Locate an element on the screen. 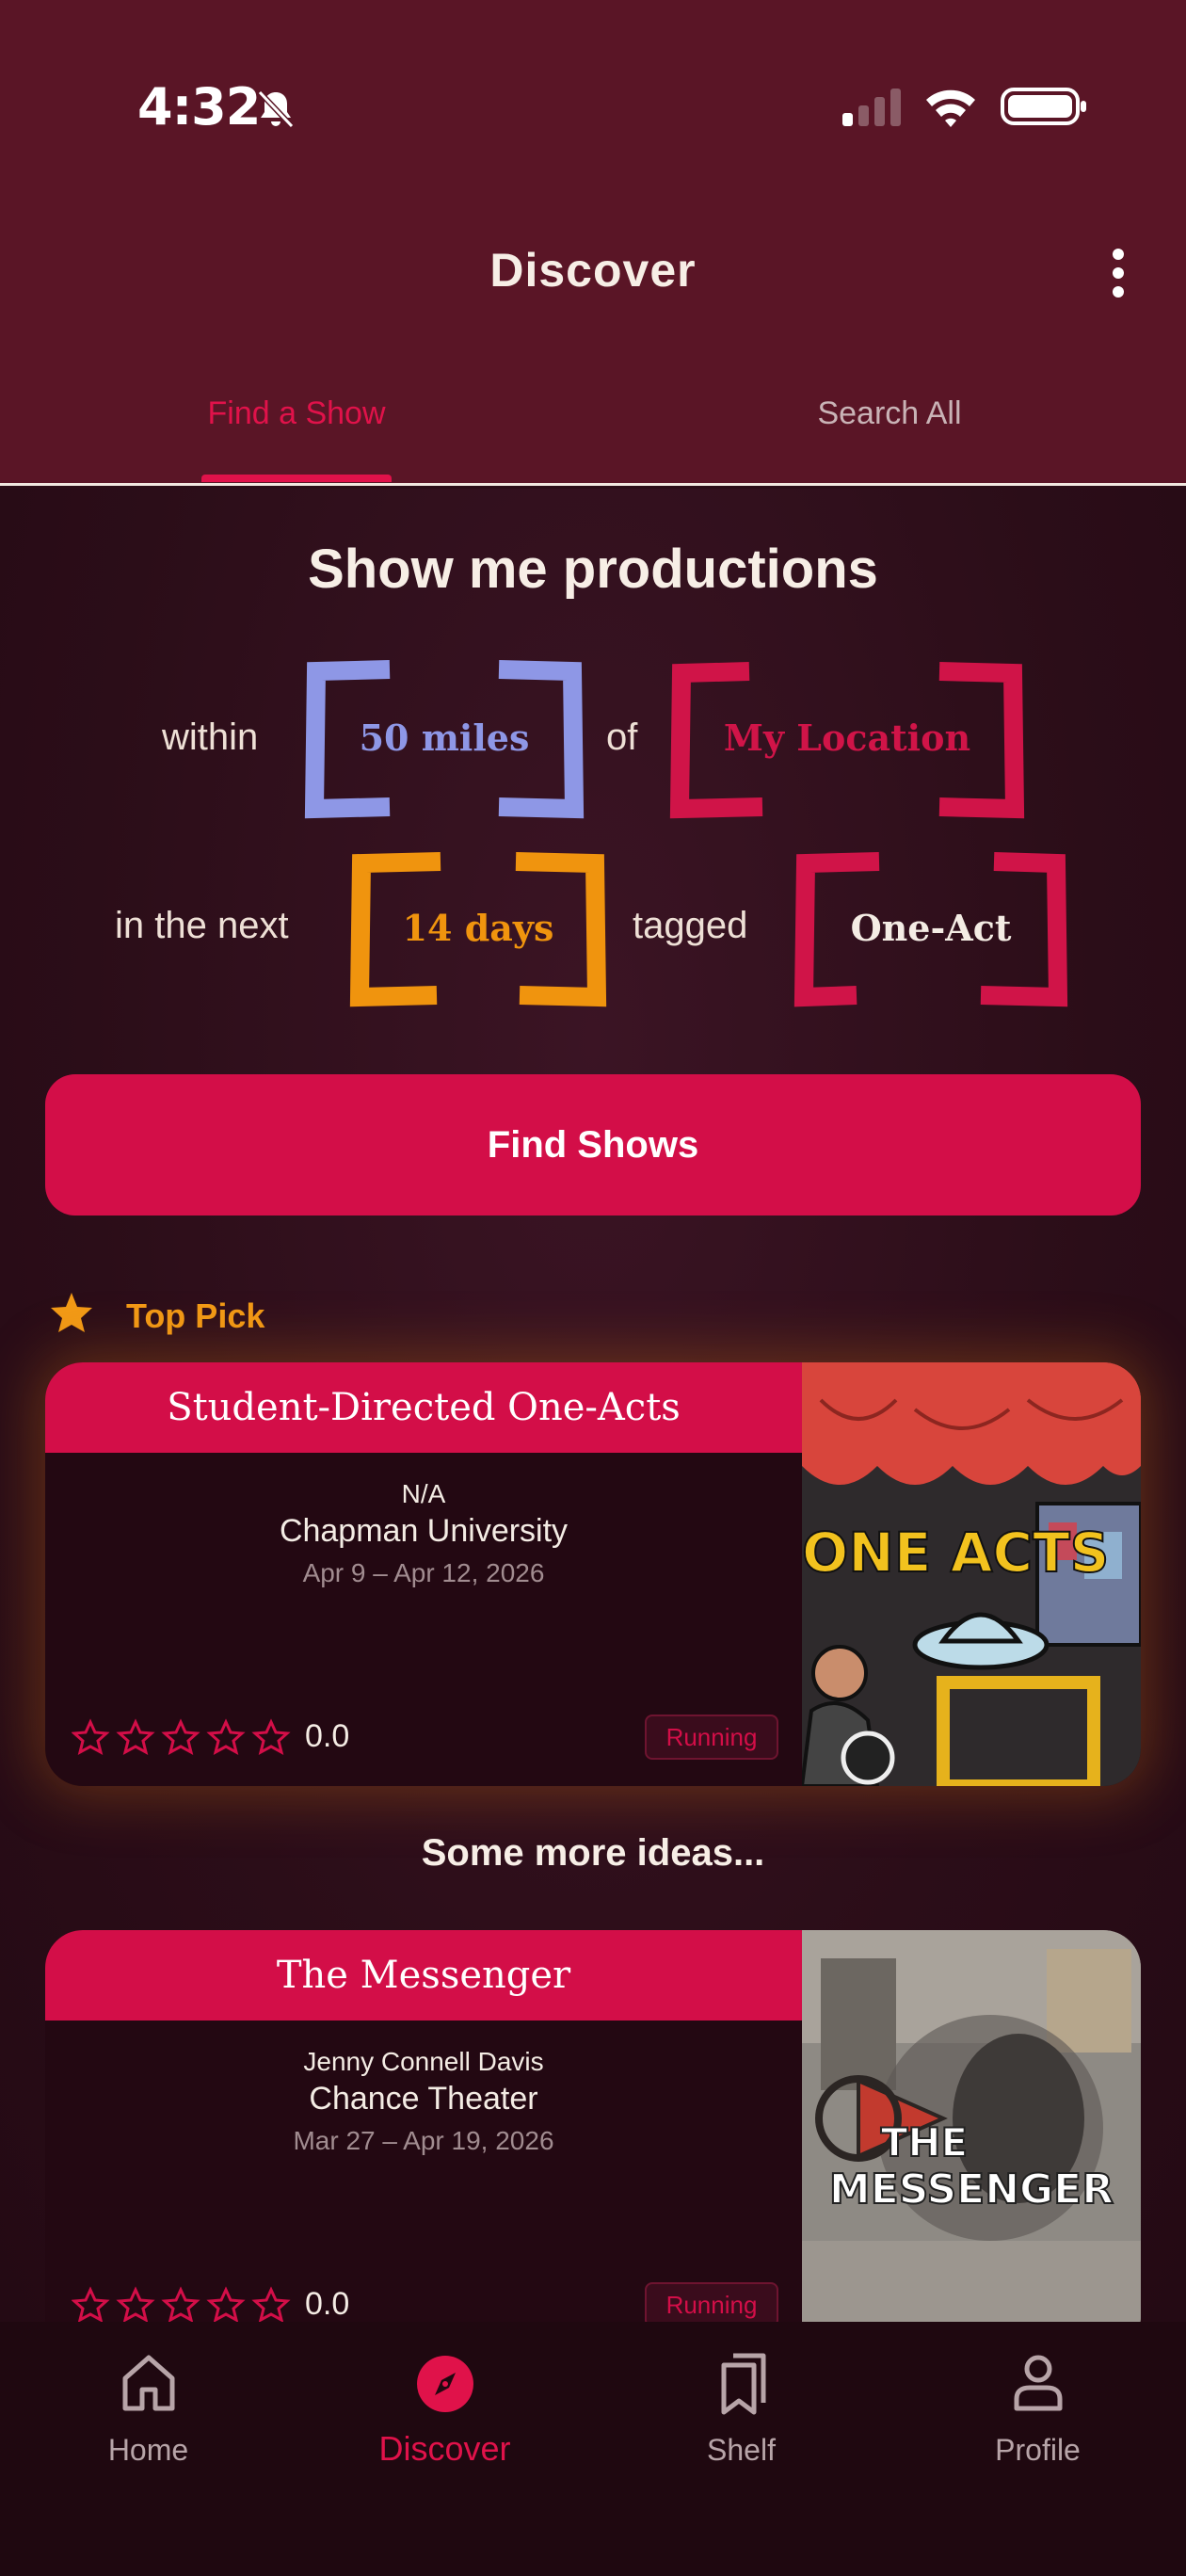  location-value: My Location is located at coordinates (847, 737).